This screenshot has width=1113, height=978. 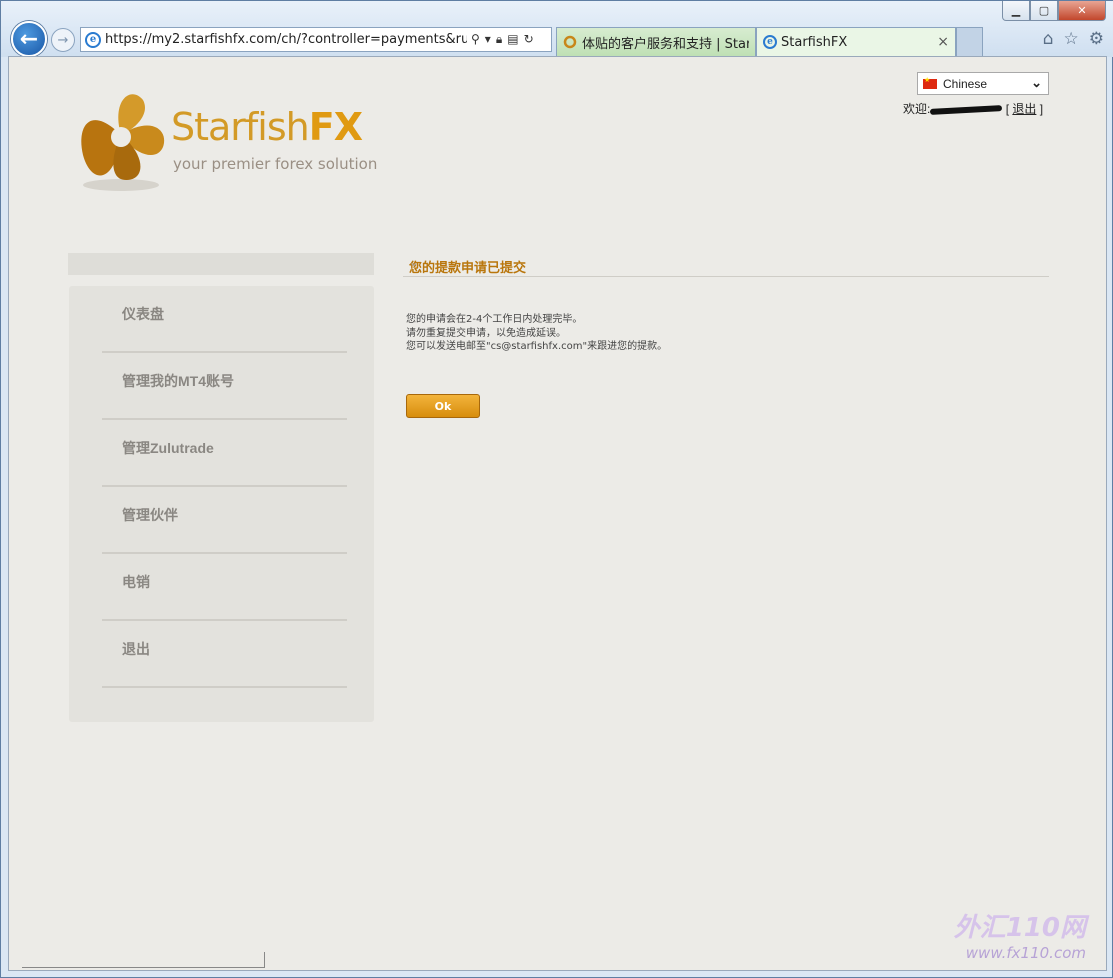 What do you see at coordinates (943, 42) in the screenshot?
I see `close-tab-icon: ×` at bounding box center [943, 42].